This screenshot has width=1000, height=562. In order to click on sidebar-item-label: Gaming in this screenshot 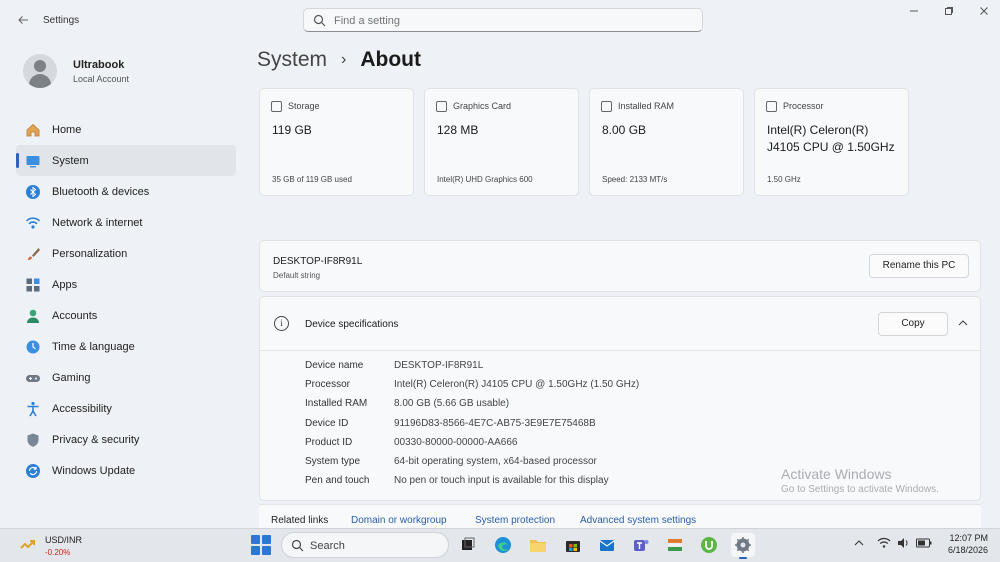, I will do `click(71, 377)`.